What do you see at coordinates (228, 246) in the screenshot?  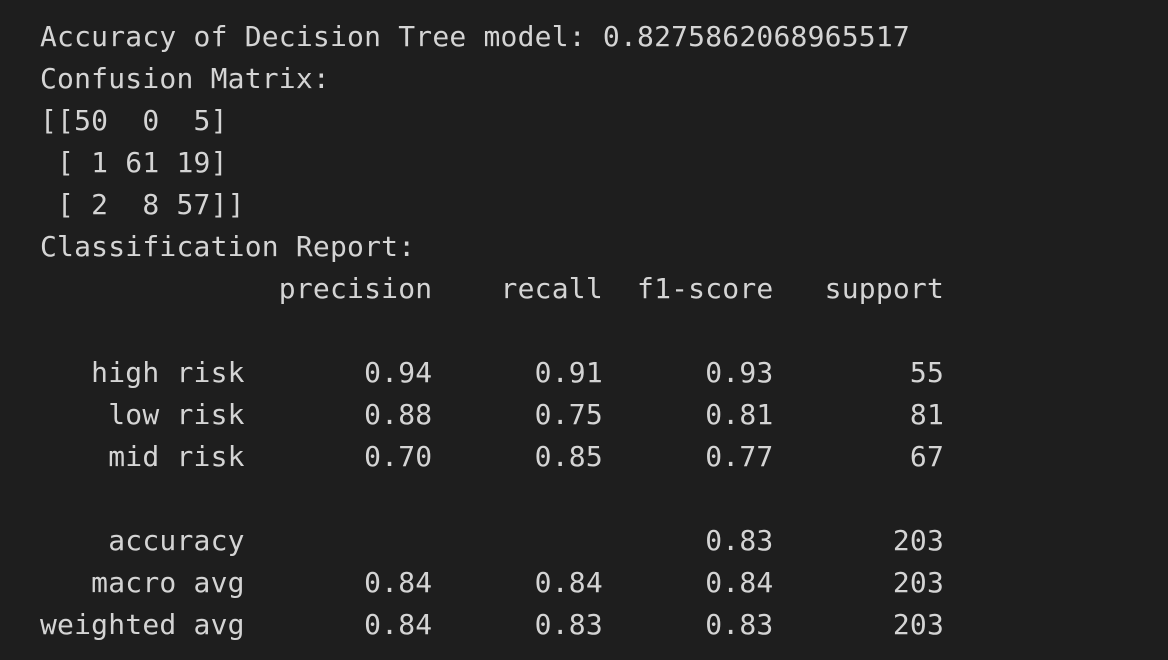 I see `classification-report-title: Classification Report:` at bounding box center [228, 246].